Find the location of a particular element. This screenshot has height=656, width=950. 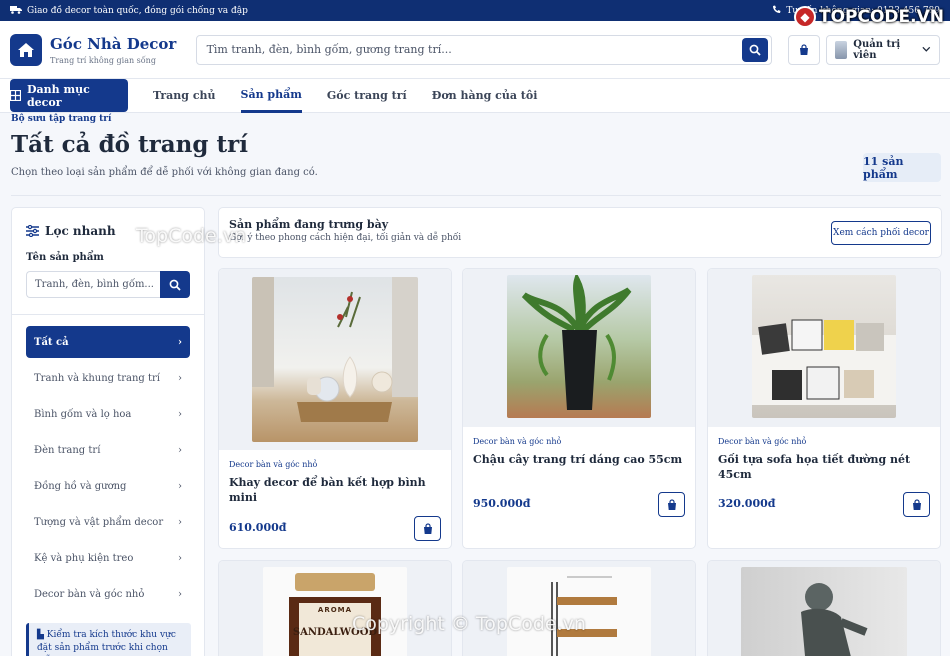

category-item-lamps: Đèn trang trí › is located at coordinates (108, 450).